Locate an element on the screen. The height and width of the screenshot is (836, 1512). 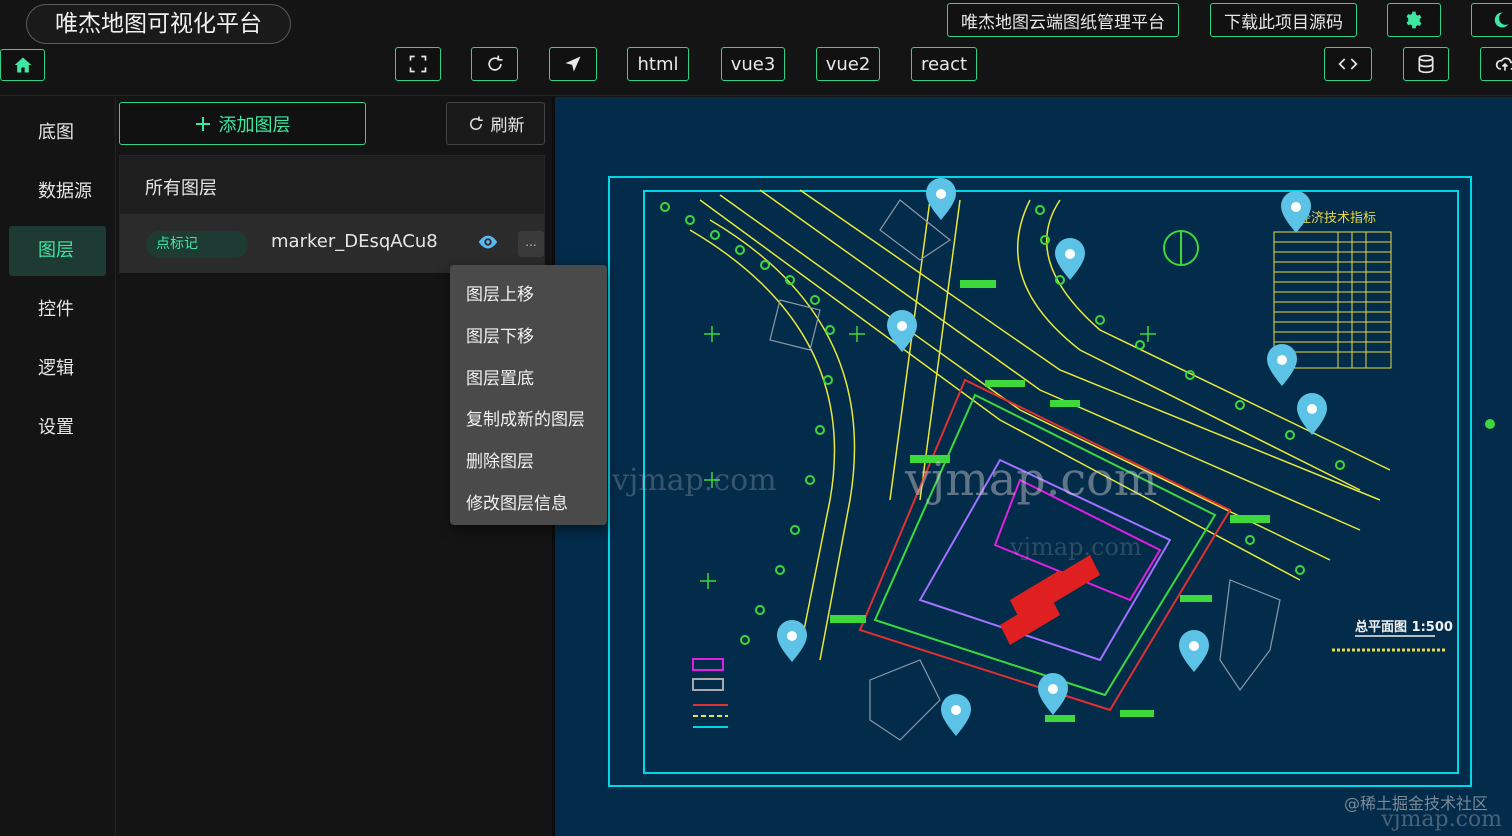
refresh-button: 刷新 is located at coordinates (495, 123).